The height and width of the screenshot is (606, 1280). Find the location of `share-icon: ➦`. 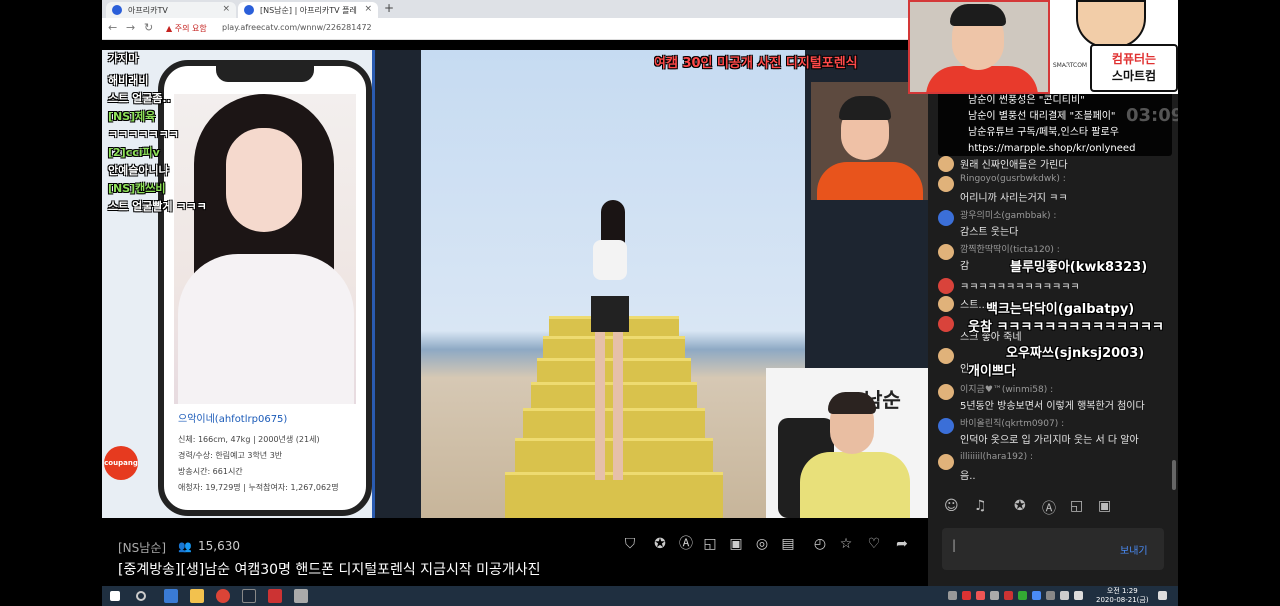

share-icon: ➦ is located at coordinates (902, 544).